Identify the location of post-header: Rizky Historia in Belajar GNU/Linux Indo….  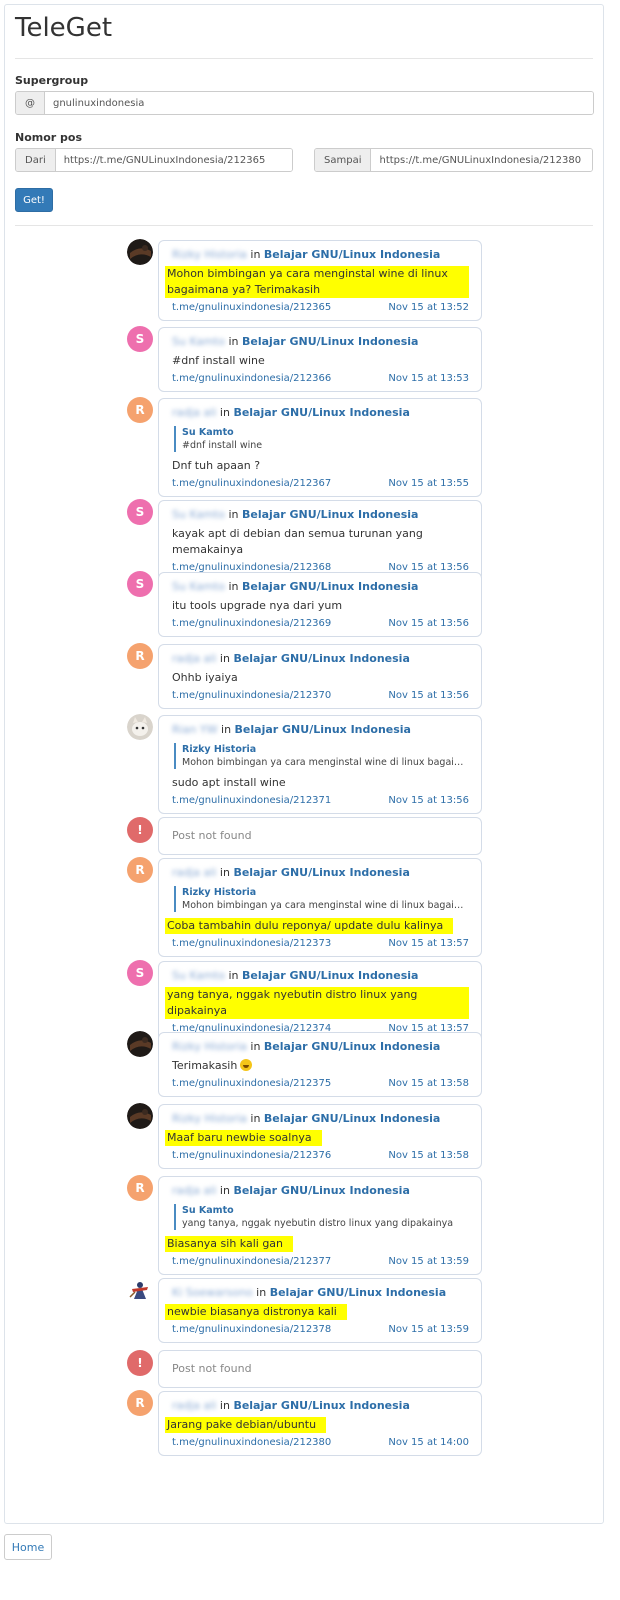
(320, 1047).